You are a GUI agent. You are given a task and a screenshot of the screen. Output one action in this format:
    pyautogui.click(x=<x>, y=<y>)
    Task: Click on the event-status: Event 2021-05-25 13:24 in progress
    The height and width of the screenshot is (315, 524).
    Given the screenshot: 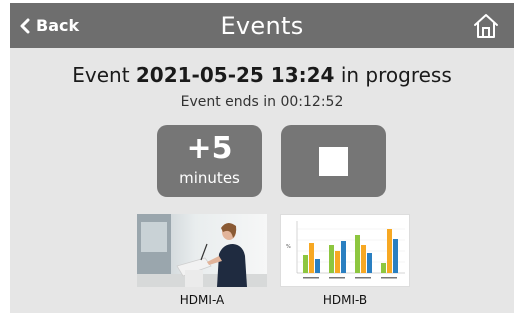 What is the action you would take?
    pyautogui.click(x=262, y=75)
    